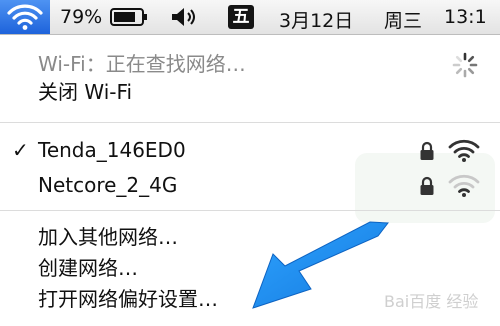  What do you see at coordinates (316, 19) in the screenshot?
I see `menubar-date: 3月12日` at bounding box center [316, 19].